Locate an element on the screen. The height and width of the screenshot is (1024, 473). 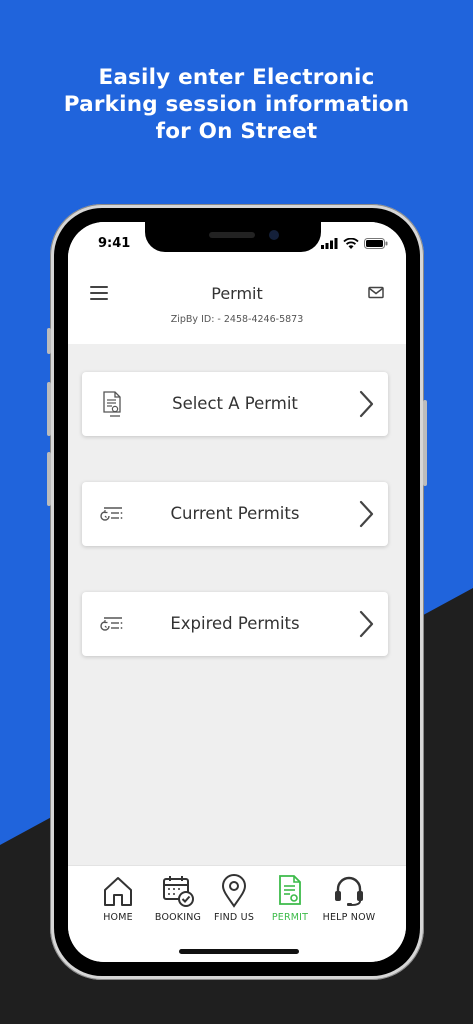
notch is located at coordinates (233, 237).